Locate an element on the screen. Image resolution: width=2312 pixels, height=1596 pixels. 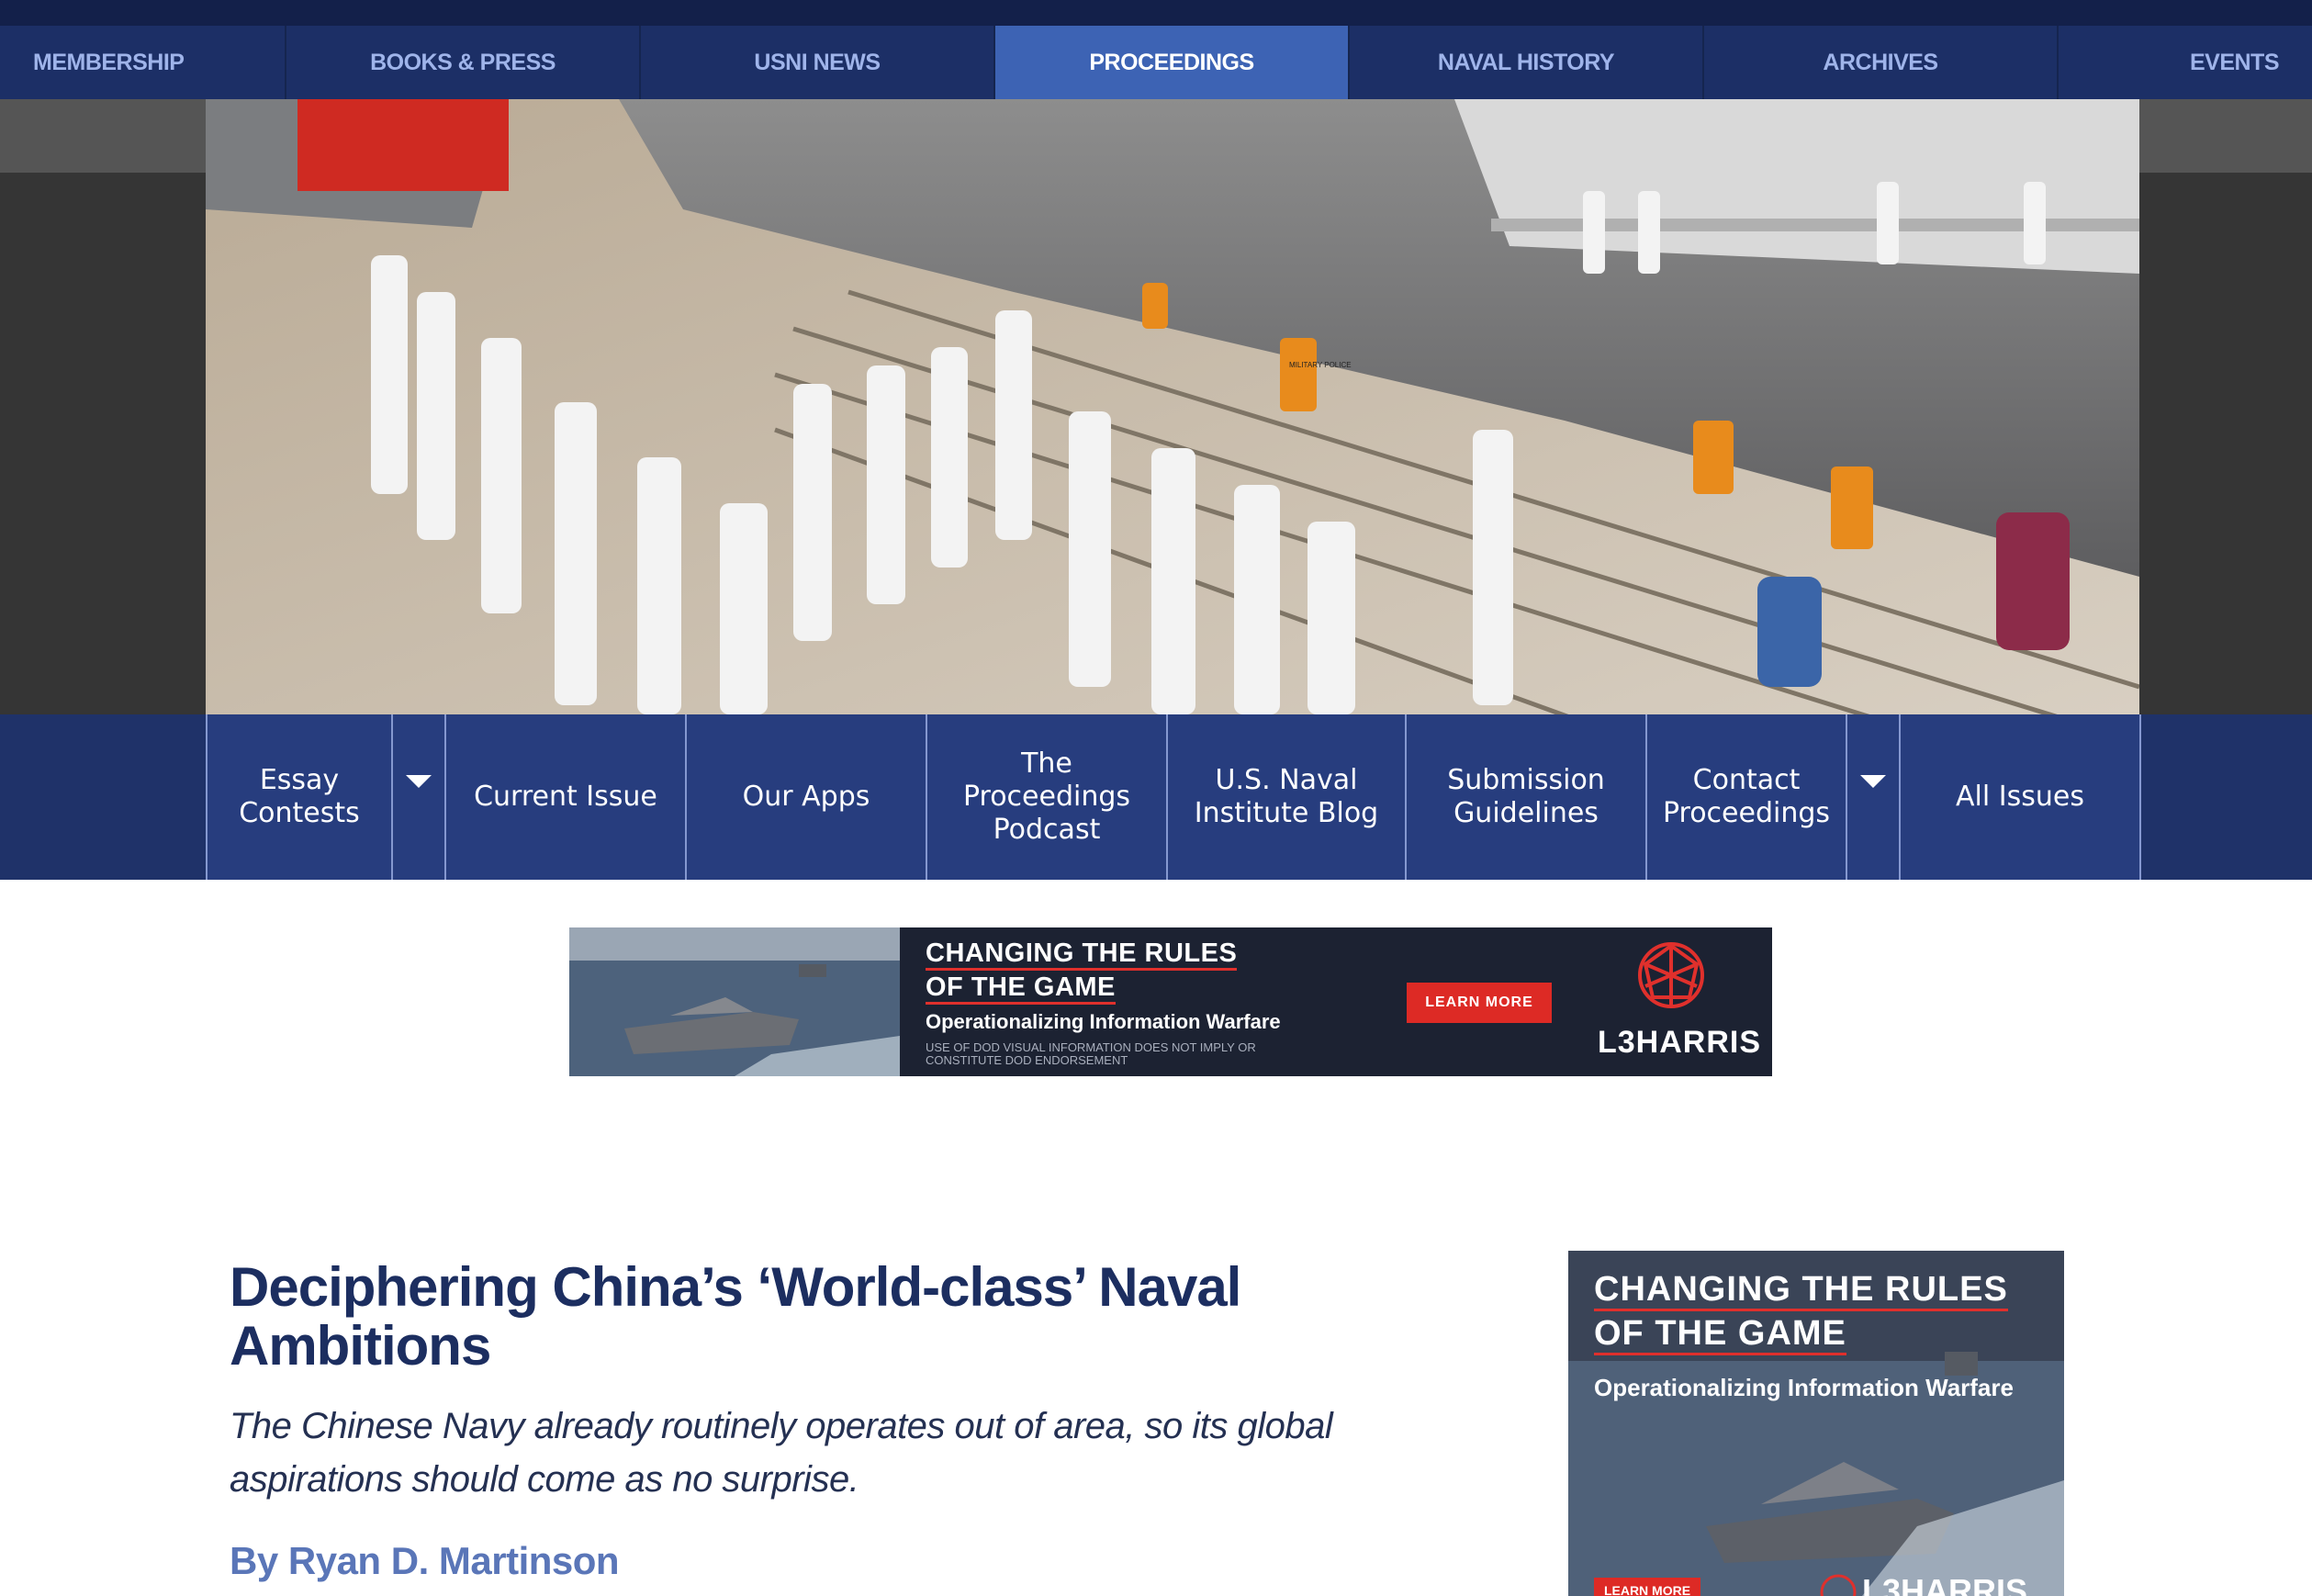
subnav-contact-label: Contact Proceedings is located at coordinates (1747, 796).